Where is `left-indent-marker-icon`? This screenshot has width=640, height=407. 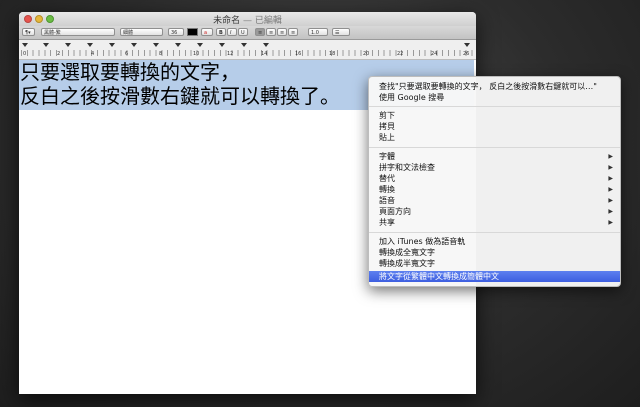
left-indent-marker-icon is located at coordinates (25, 45).